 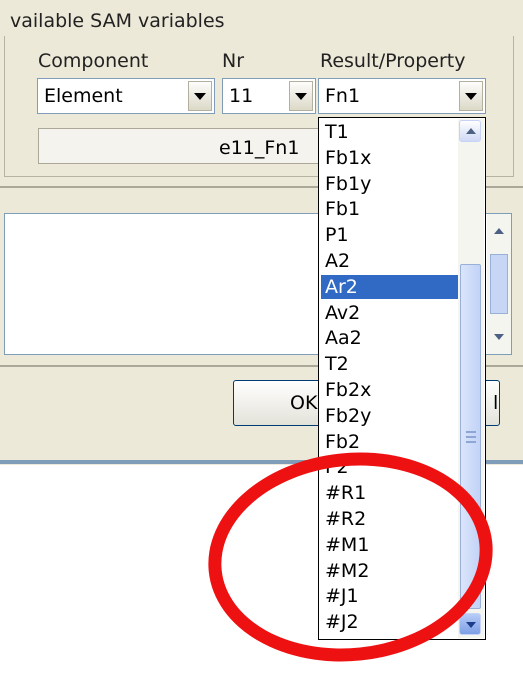 I want to click on dropdown-option: Fb1, so click(x=390, y=209).